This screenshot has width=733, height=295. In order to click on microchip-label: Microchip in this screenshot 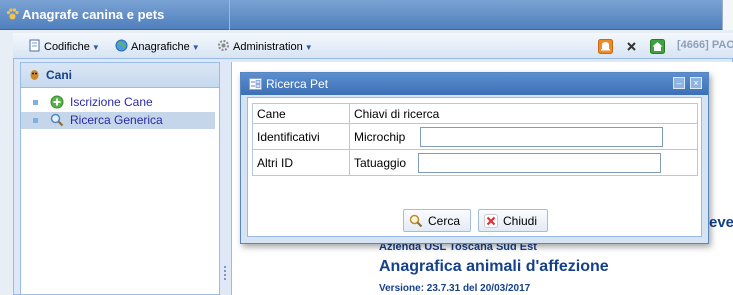, I will do `click(380, 136)`.